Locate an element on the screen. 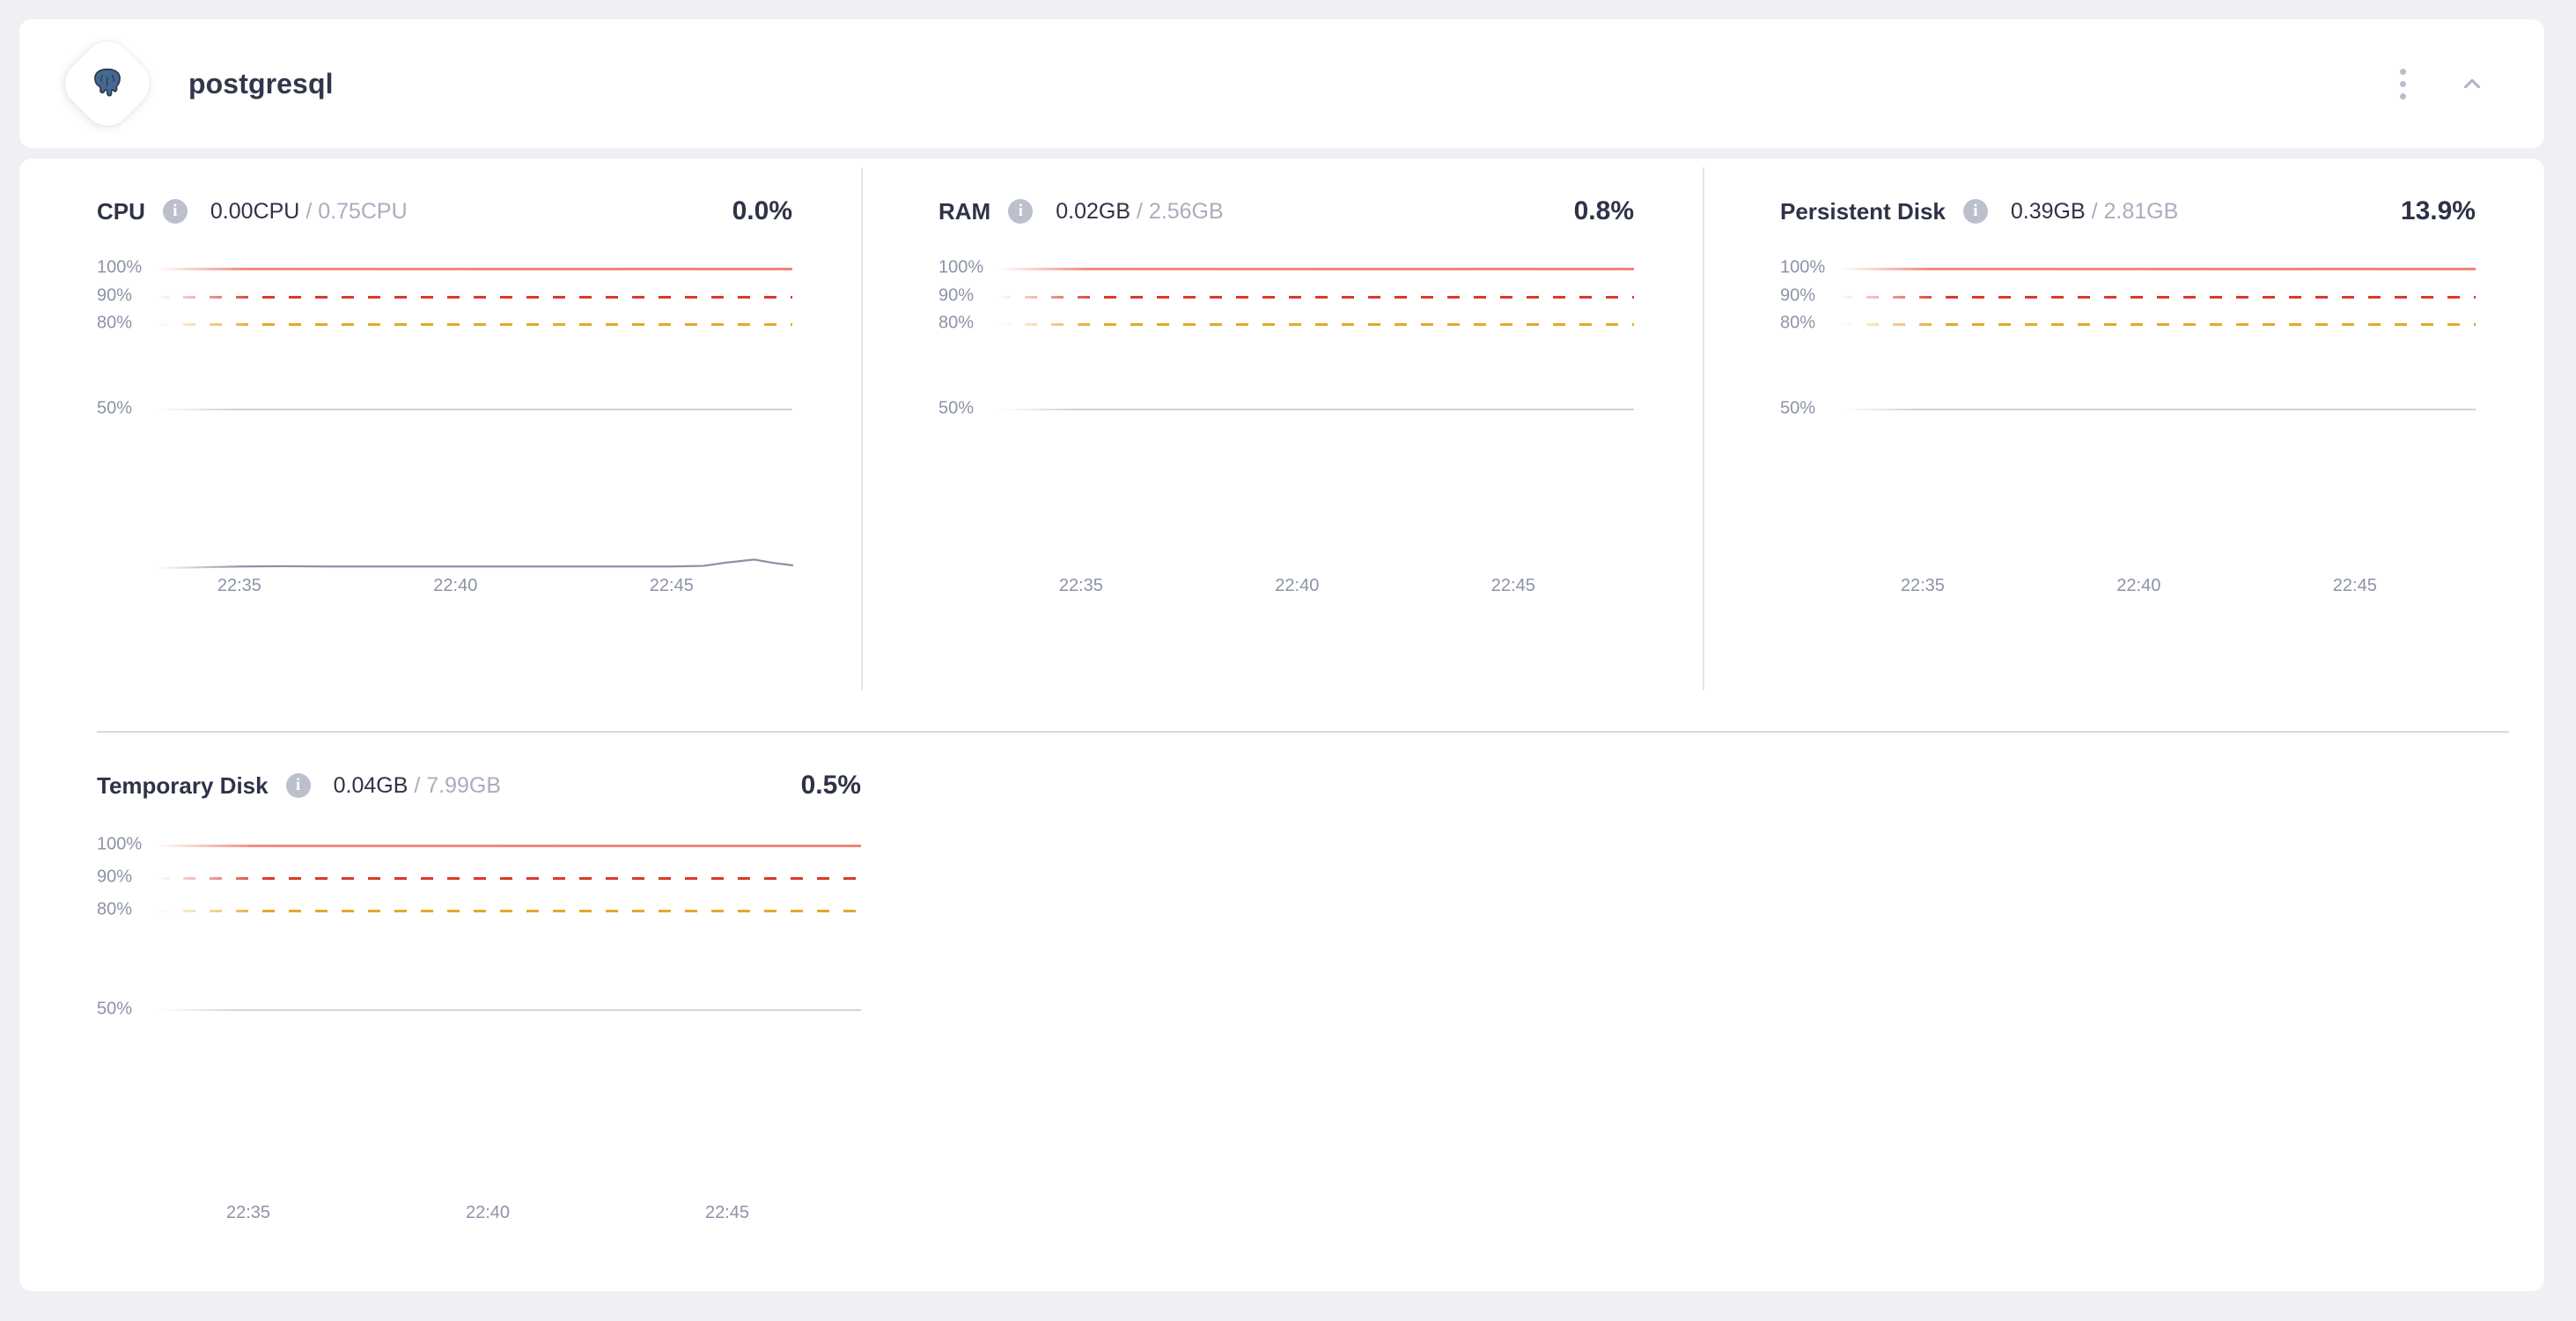 The image size is (2576, 1321). panel-header: Persistent Disk i 0.39GB / 2.81GB 13.9% is located at coordinates (2128, 212).